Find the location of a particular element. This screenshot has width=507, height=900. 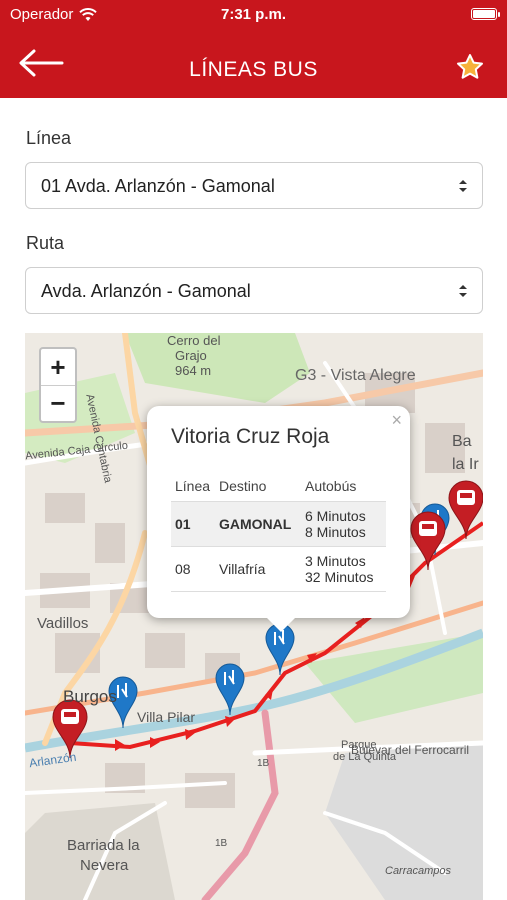

table-row: 01 GAMONAL 6 Minutos 8 Minutos is located at coordinates (278, 524).